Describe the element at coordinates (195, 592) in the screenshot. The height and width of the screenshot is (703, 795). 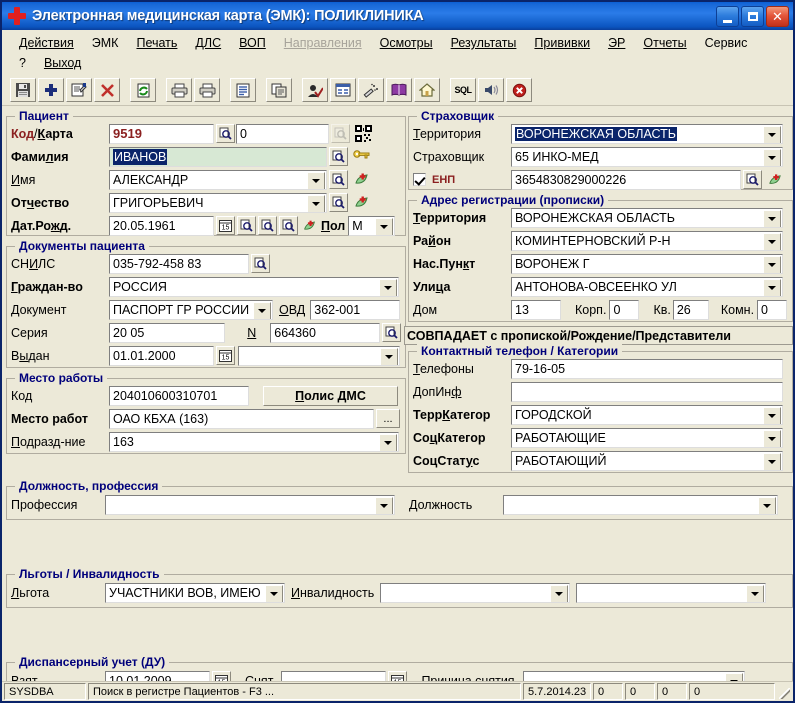
I see `benefit-select: УЧАСТНИКИ ВОВ, ИМЕЮ` at that location.